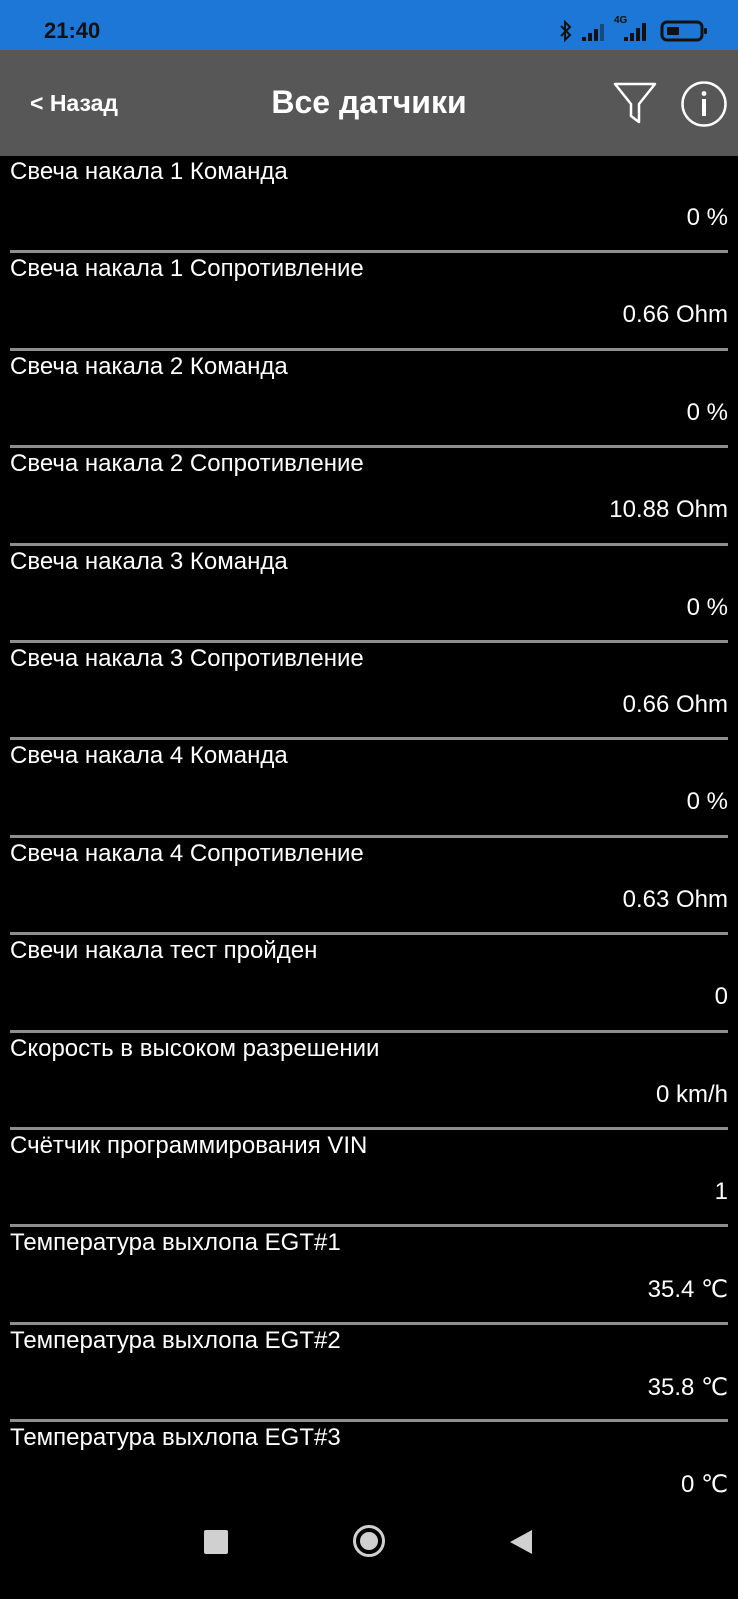 The width and height of the screenshot is (738, 1599). I want to click on sensor-name: Свеча накала 1 Сопротивление, so click(187, 269).